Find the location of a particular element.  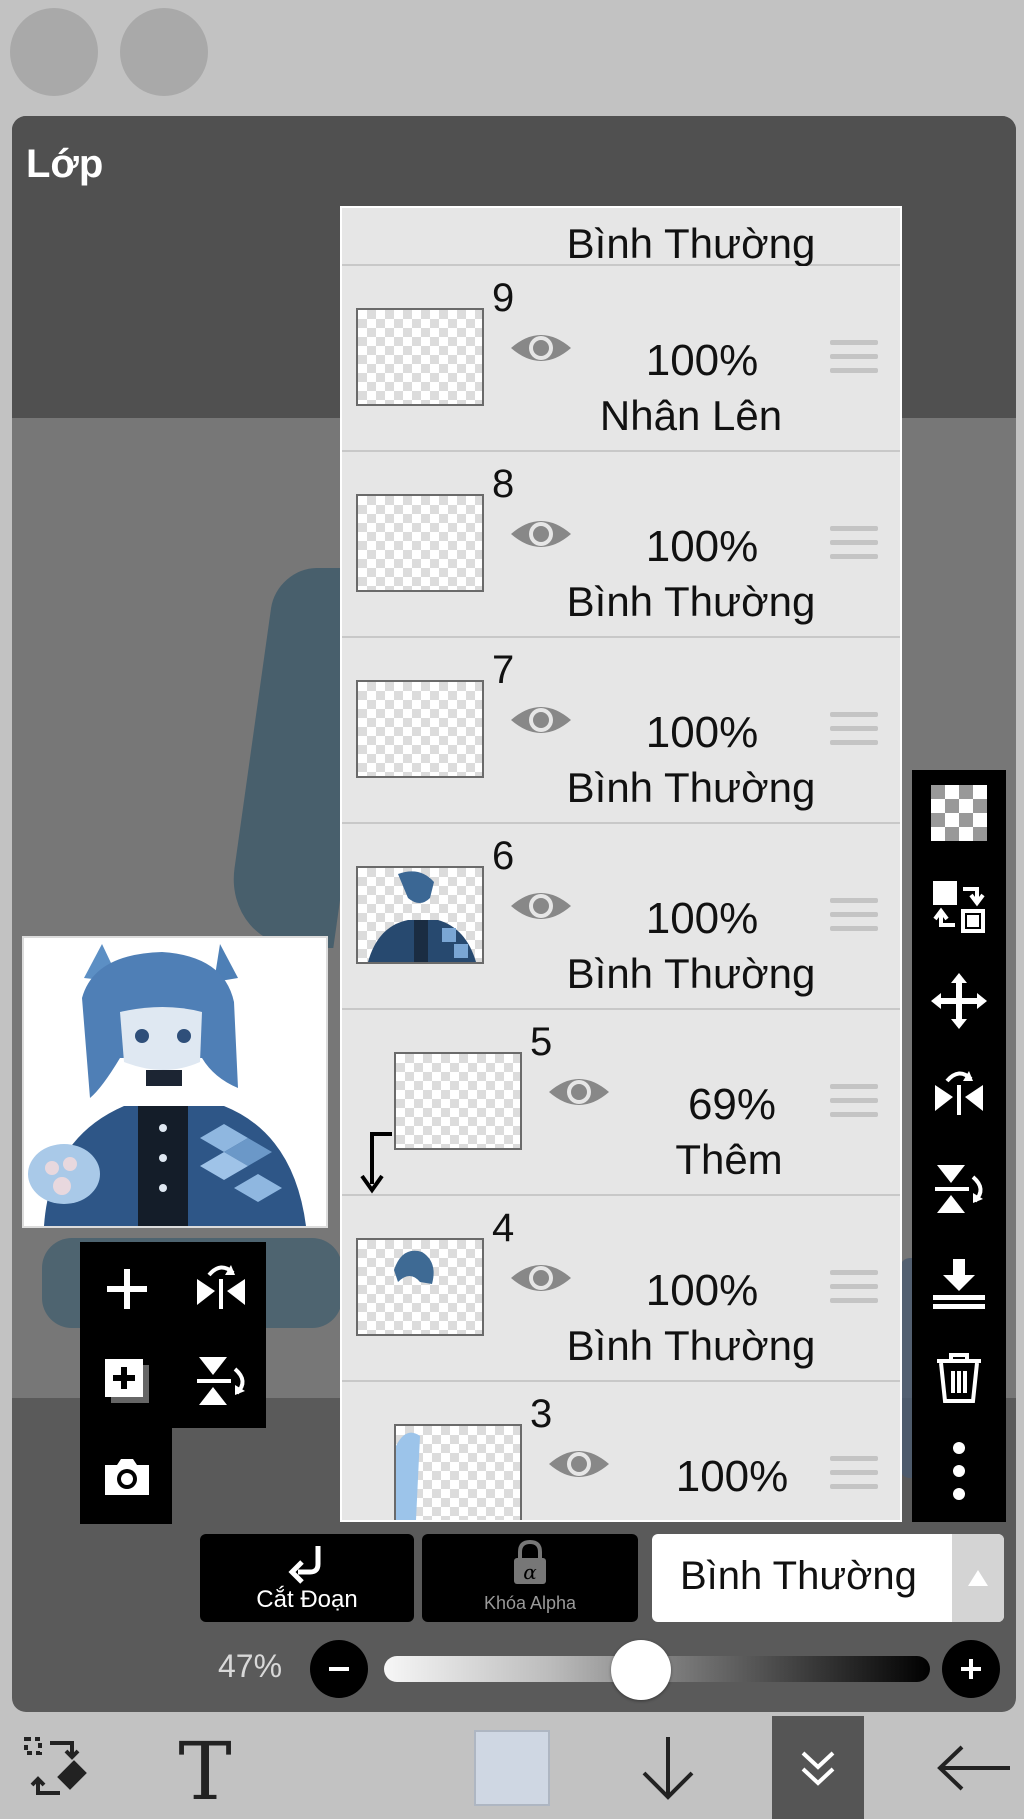

color-swatch is located at coordinates (512, 1767).